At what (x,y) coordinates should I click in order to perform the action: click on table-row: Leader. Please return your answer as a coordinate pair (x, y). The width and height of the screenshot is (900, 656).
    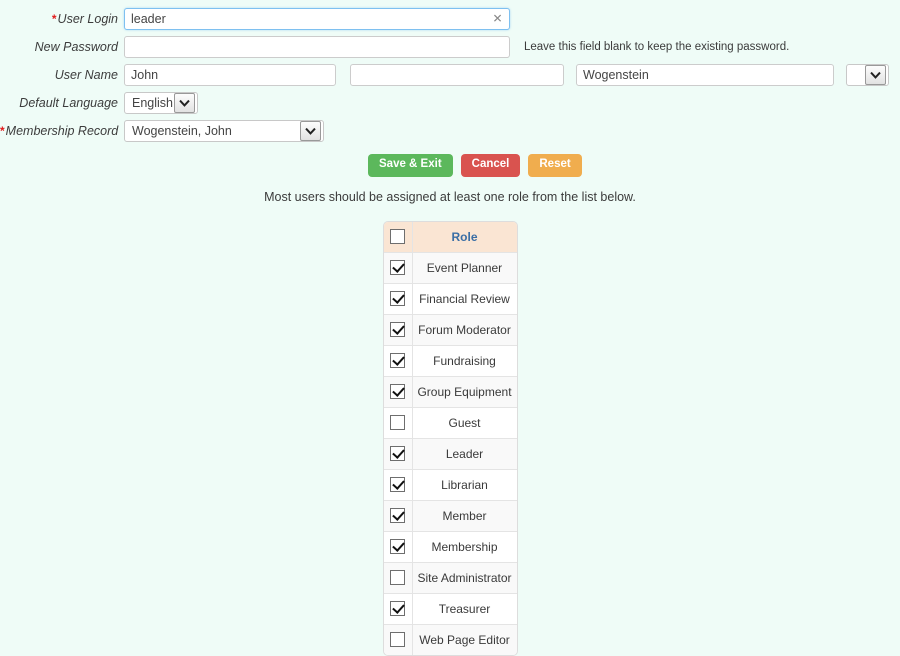
    Looking at the image, I should click on (450, 454).